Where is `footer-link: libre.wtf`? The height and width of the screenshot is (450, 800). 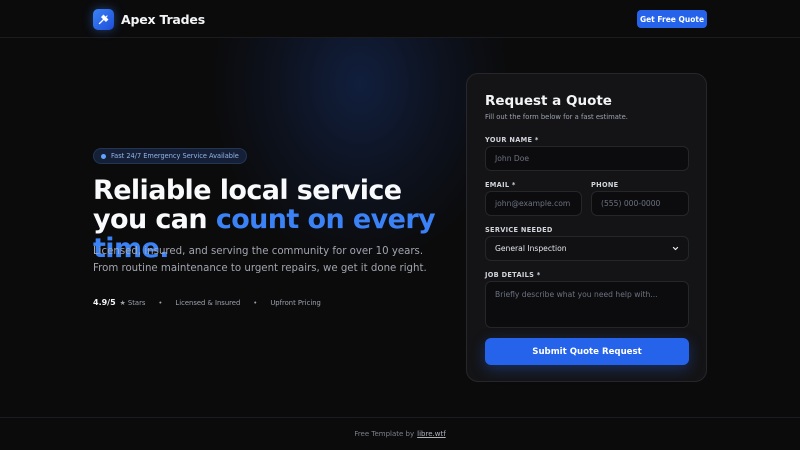
footer-link: libre.wtf is located at coordinates (431, 434).